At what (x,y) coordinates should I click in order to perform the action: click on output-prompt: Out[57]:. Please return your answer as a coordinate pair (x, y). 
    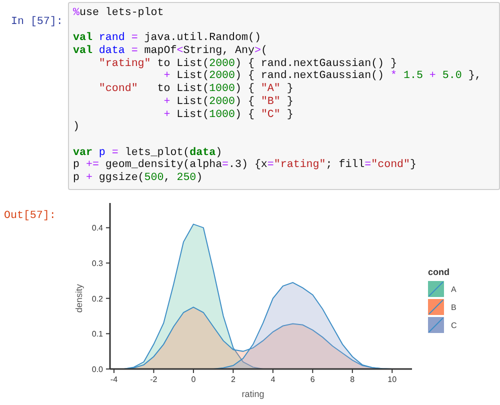
    Looking at the image, I should click on (30, 216).